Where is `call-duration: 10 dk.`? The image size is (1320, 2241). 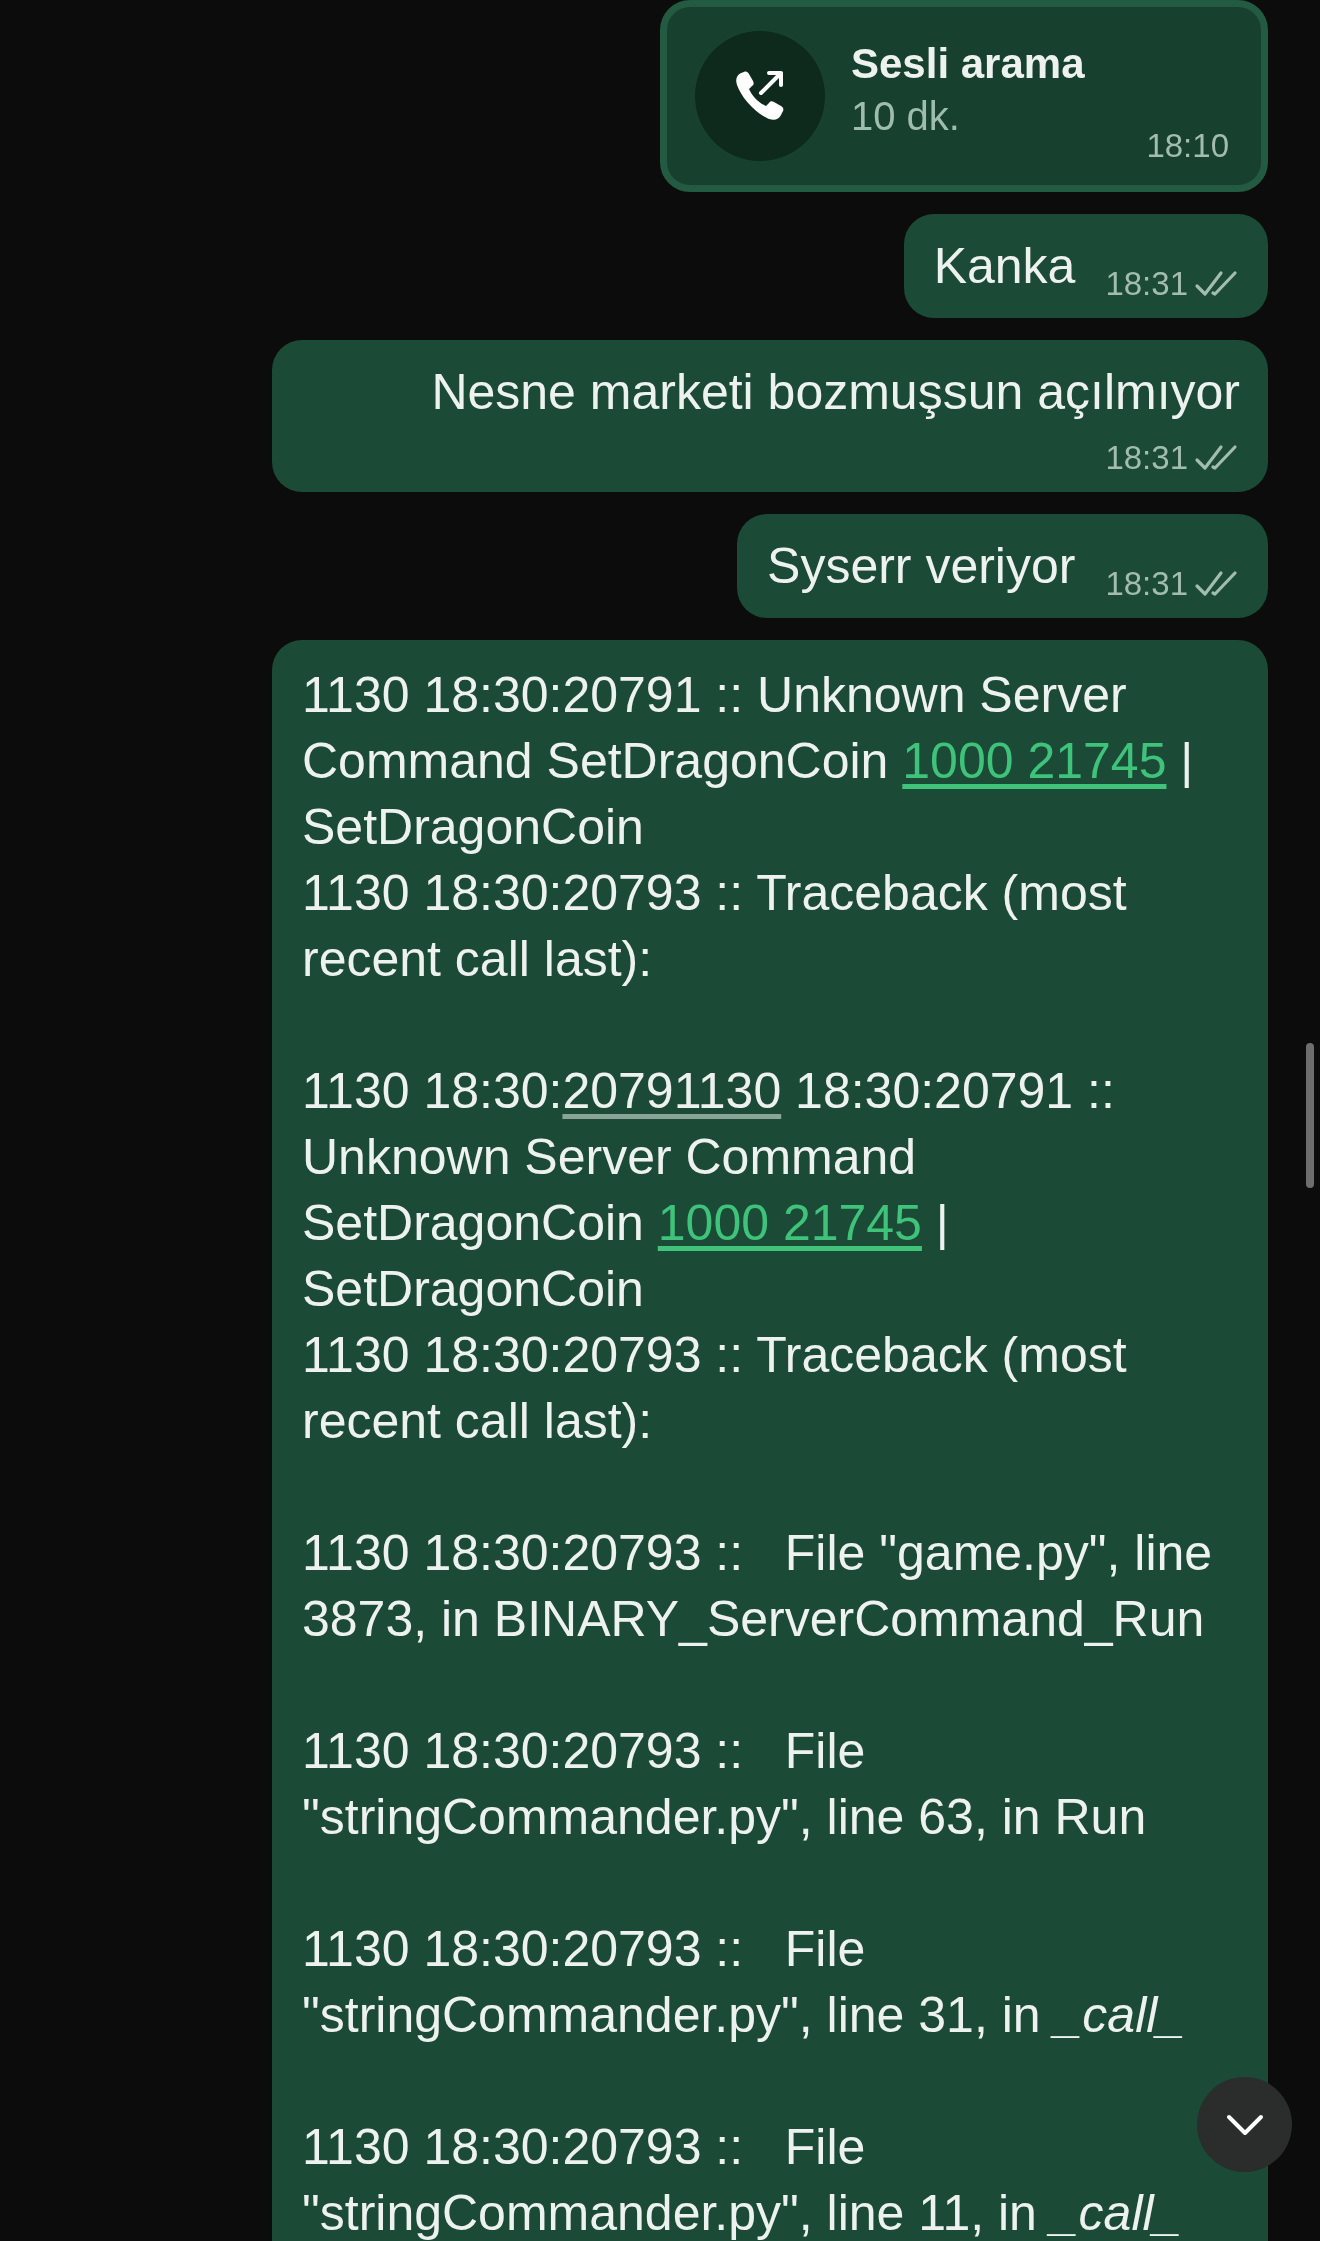
call-duration: 10 dk. is located at coordinates (906, 116).